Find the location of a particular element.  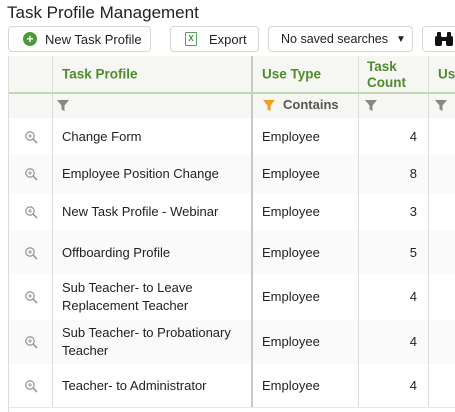

cell-task-count: 8 is located at coordinates (394, 174).